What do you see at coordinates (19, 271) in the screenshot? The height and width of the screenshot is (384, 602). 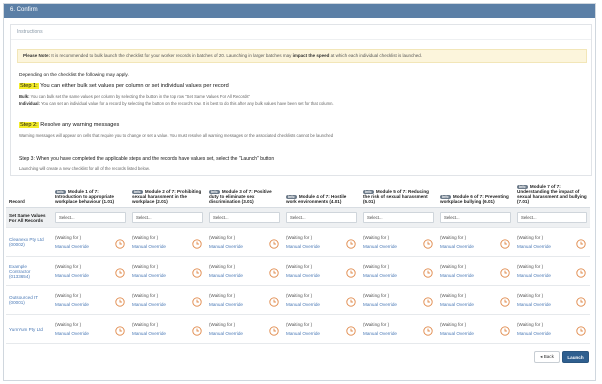 I see `record-link: Example Contractor (0133654)` at bounding box center [19, 271].